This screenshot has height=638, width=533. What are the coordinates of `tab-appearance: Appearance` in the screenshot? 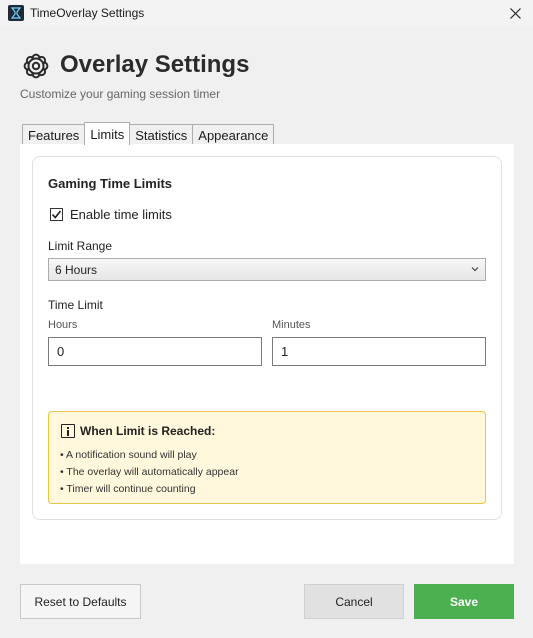 It's located at (233, 134).